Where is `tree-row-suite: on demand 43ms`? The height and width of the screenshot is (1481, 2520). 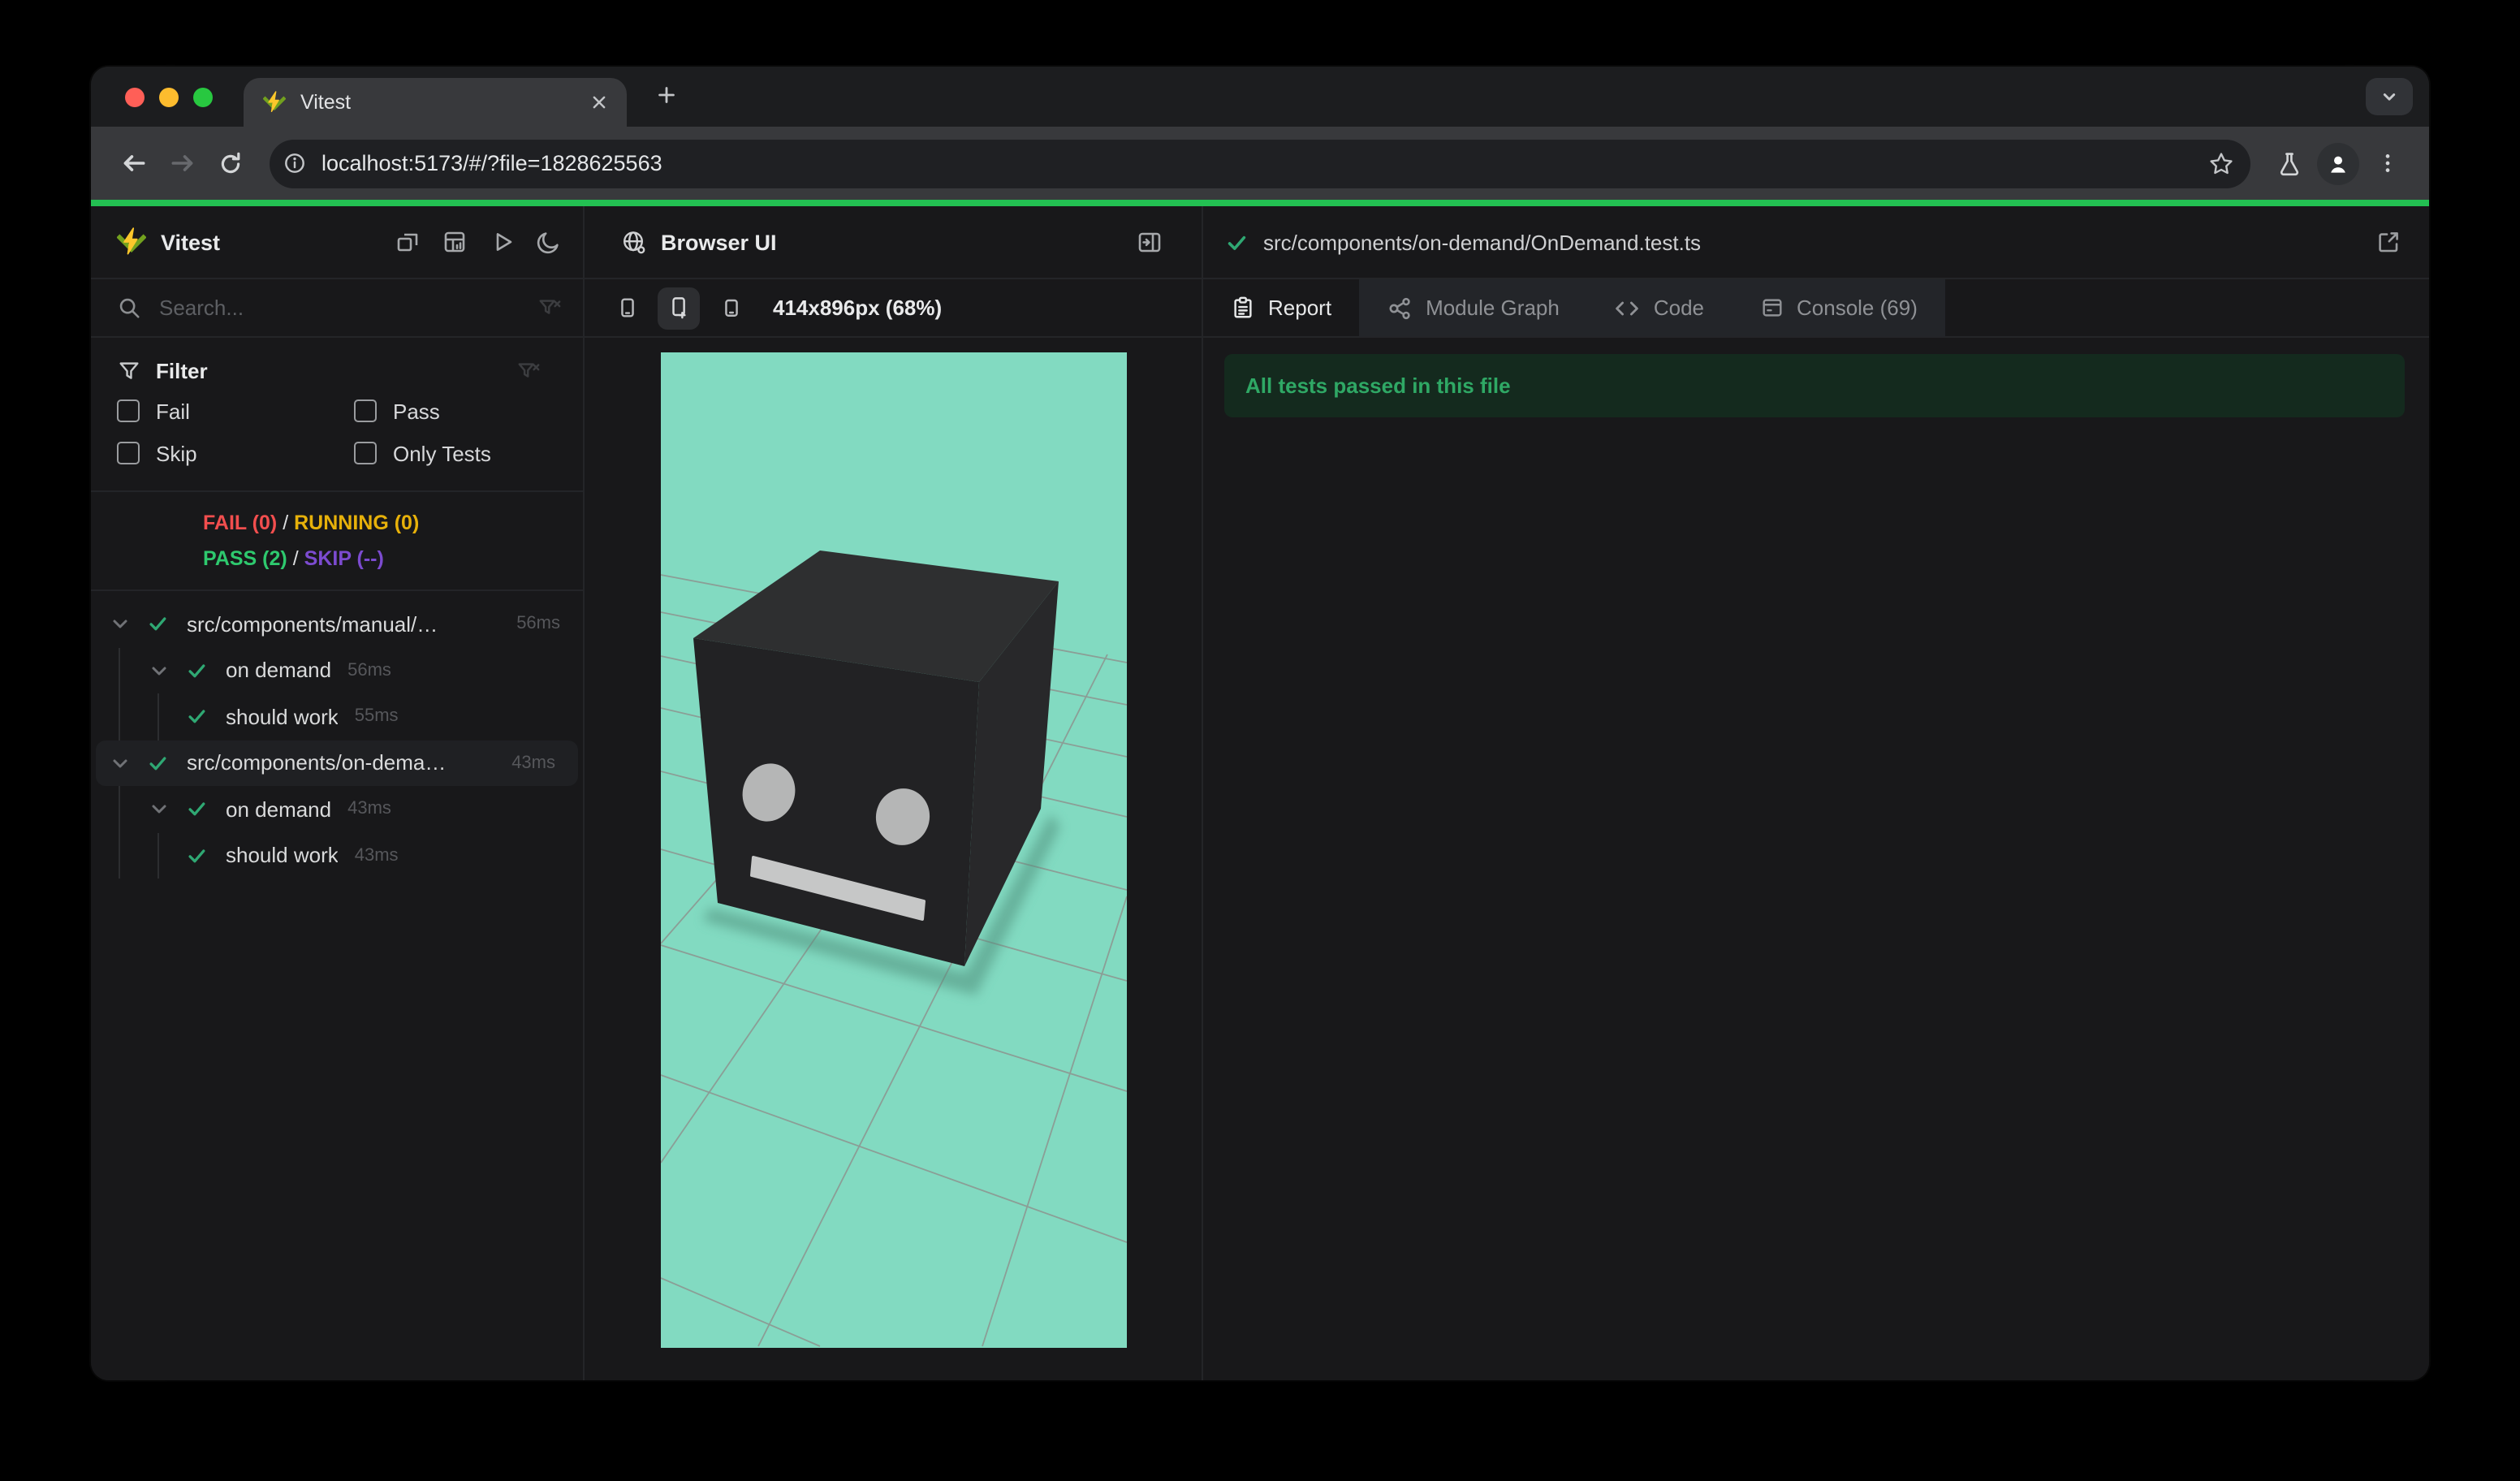 tree-row-suite: on demand 43ms is located at coordinates (337, 809).